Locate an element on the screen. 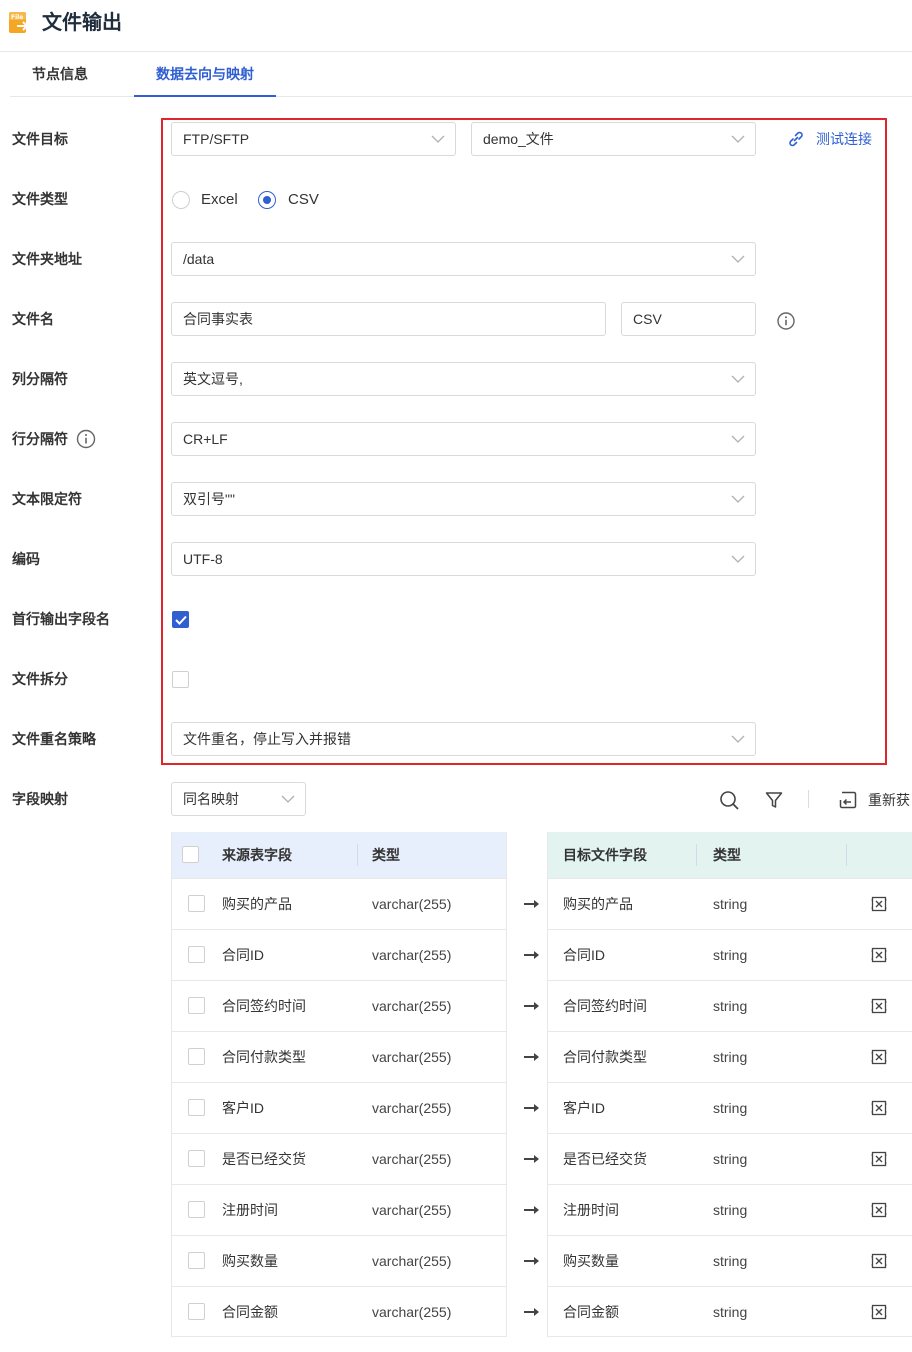 The image size is (912, 1352). table-row: 合同签约时间 string is located at coordinates (730, 1005).